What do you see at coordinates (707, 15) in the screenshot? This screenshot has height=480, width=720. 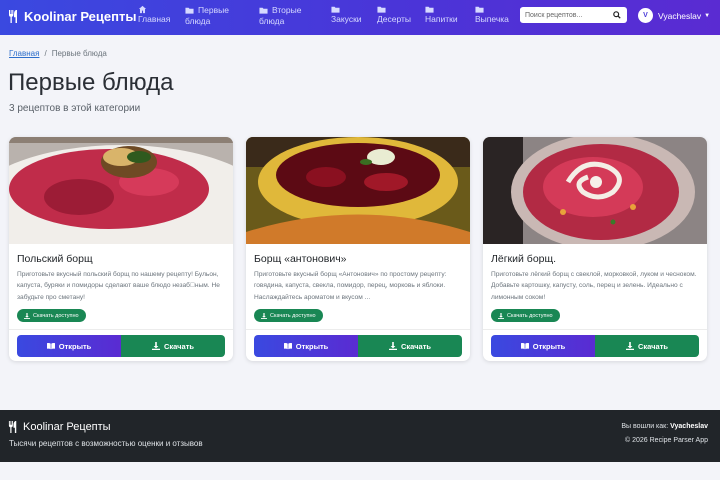 I see `caret-down-icon: ▼` at bounding box center [707, 15].